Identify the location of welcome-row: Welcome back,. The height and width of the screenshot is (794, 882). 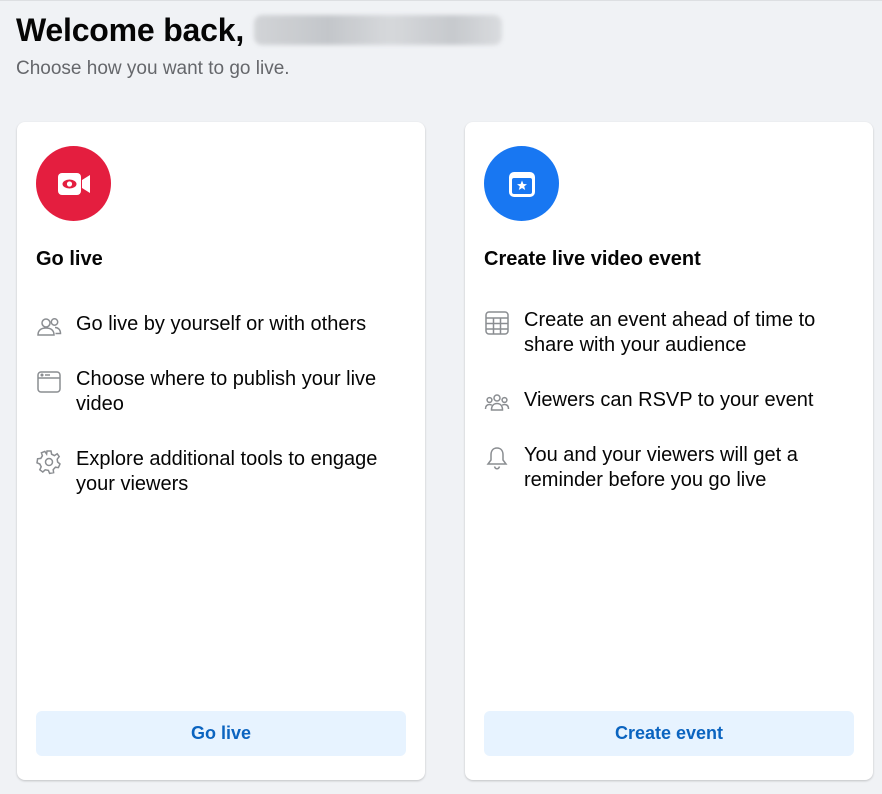
(441, 30).